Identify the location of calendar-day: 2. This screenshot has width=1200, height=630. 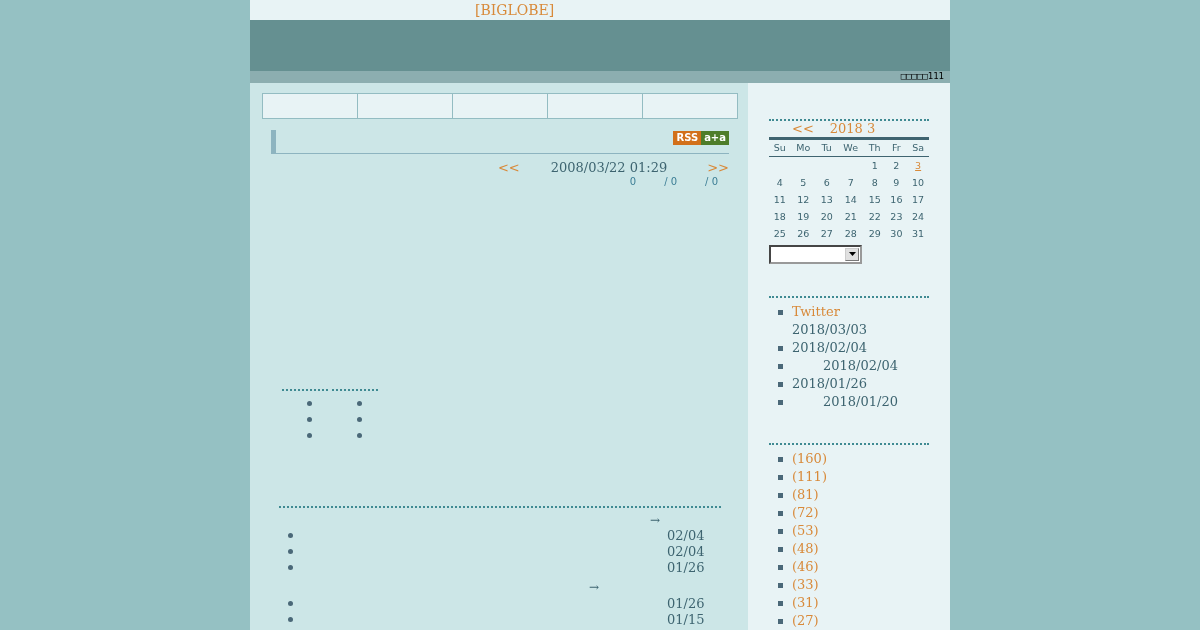
(896, 165).